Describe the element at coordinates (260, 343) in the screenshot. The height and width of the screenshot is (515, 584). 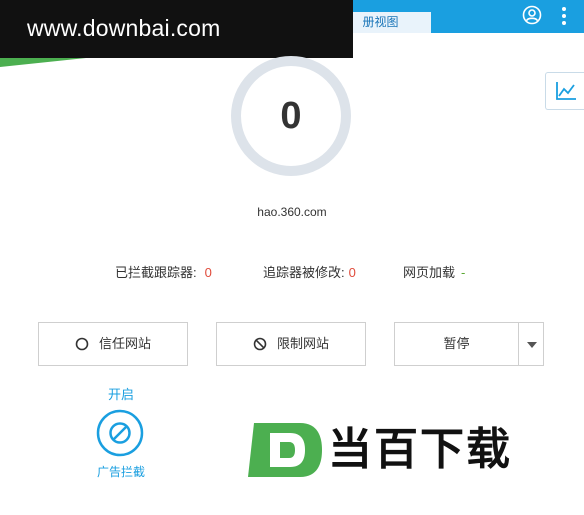
I see `block-icon` at that location.